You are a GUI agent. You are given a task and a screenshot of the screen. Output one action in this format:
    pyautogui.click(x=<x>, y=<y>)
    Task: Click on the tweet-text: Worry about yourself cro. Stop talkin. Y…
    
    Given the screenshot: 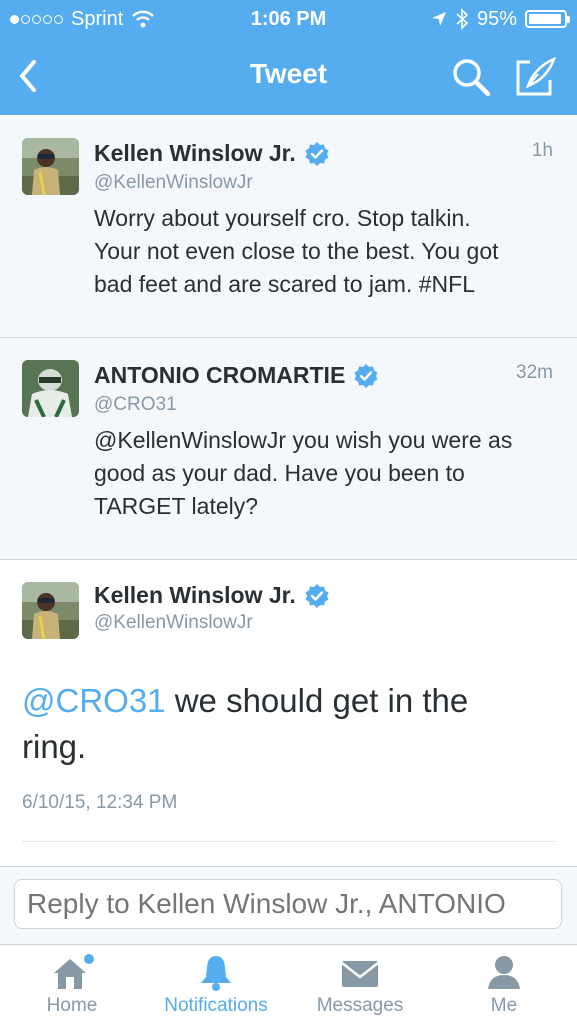 What is the action you would take?
    pyautogui.click(x=329, y=251)
    